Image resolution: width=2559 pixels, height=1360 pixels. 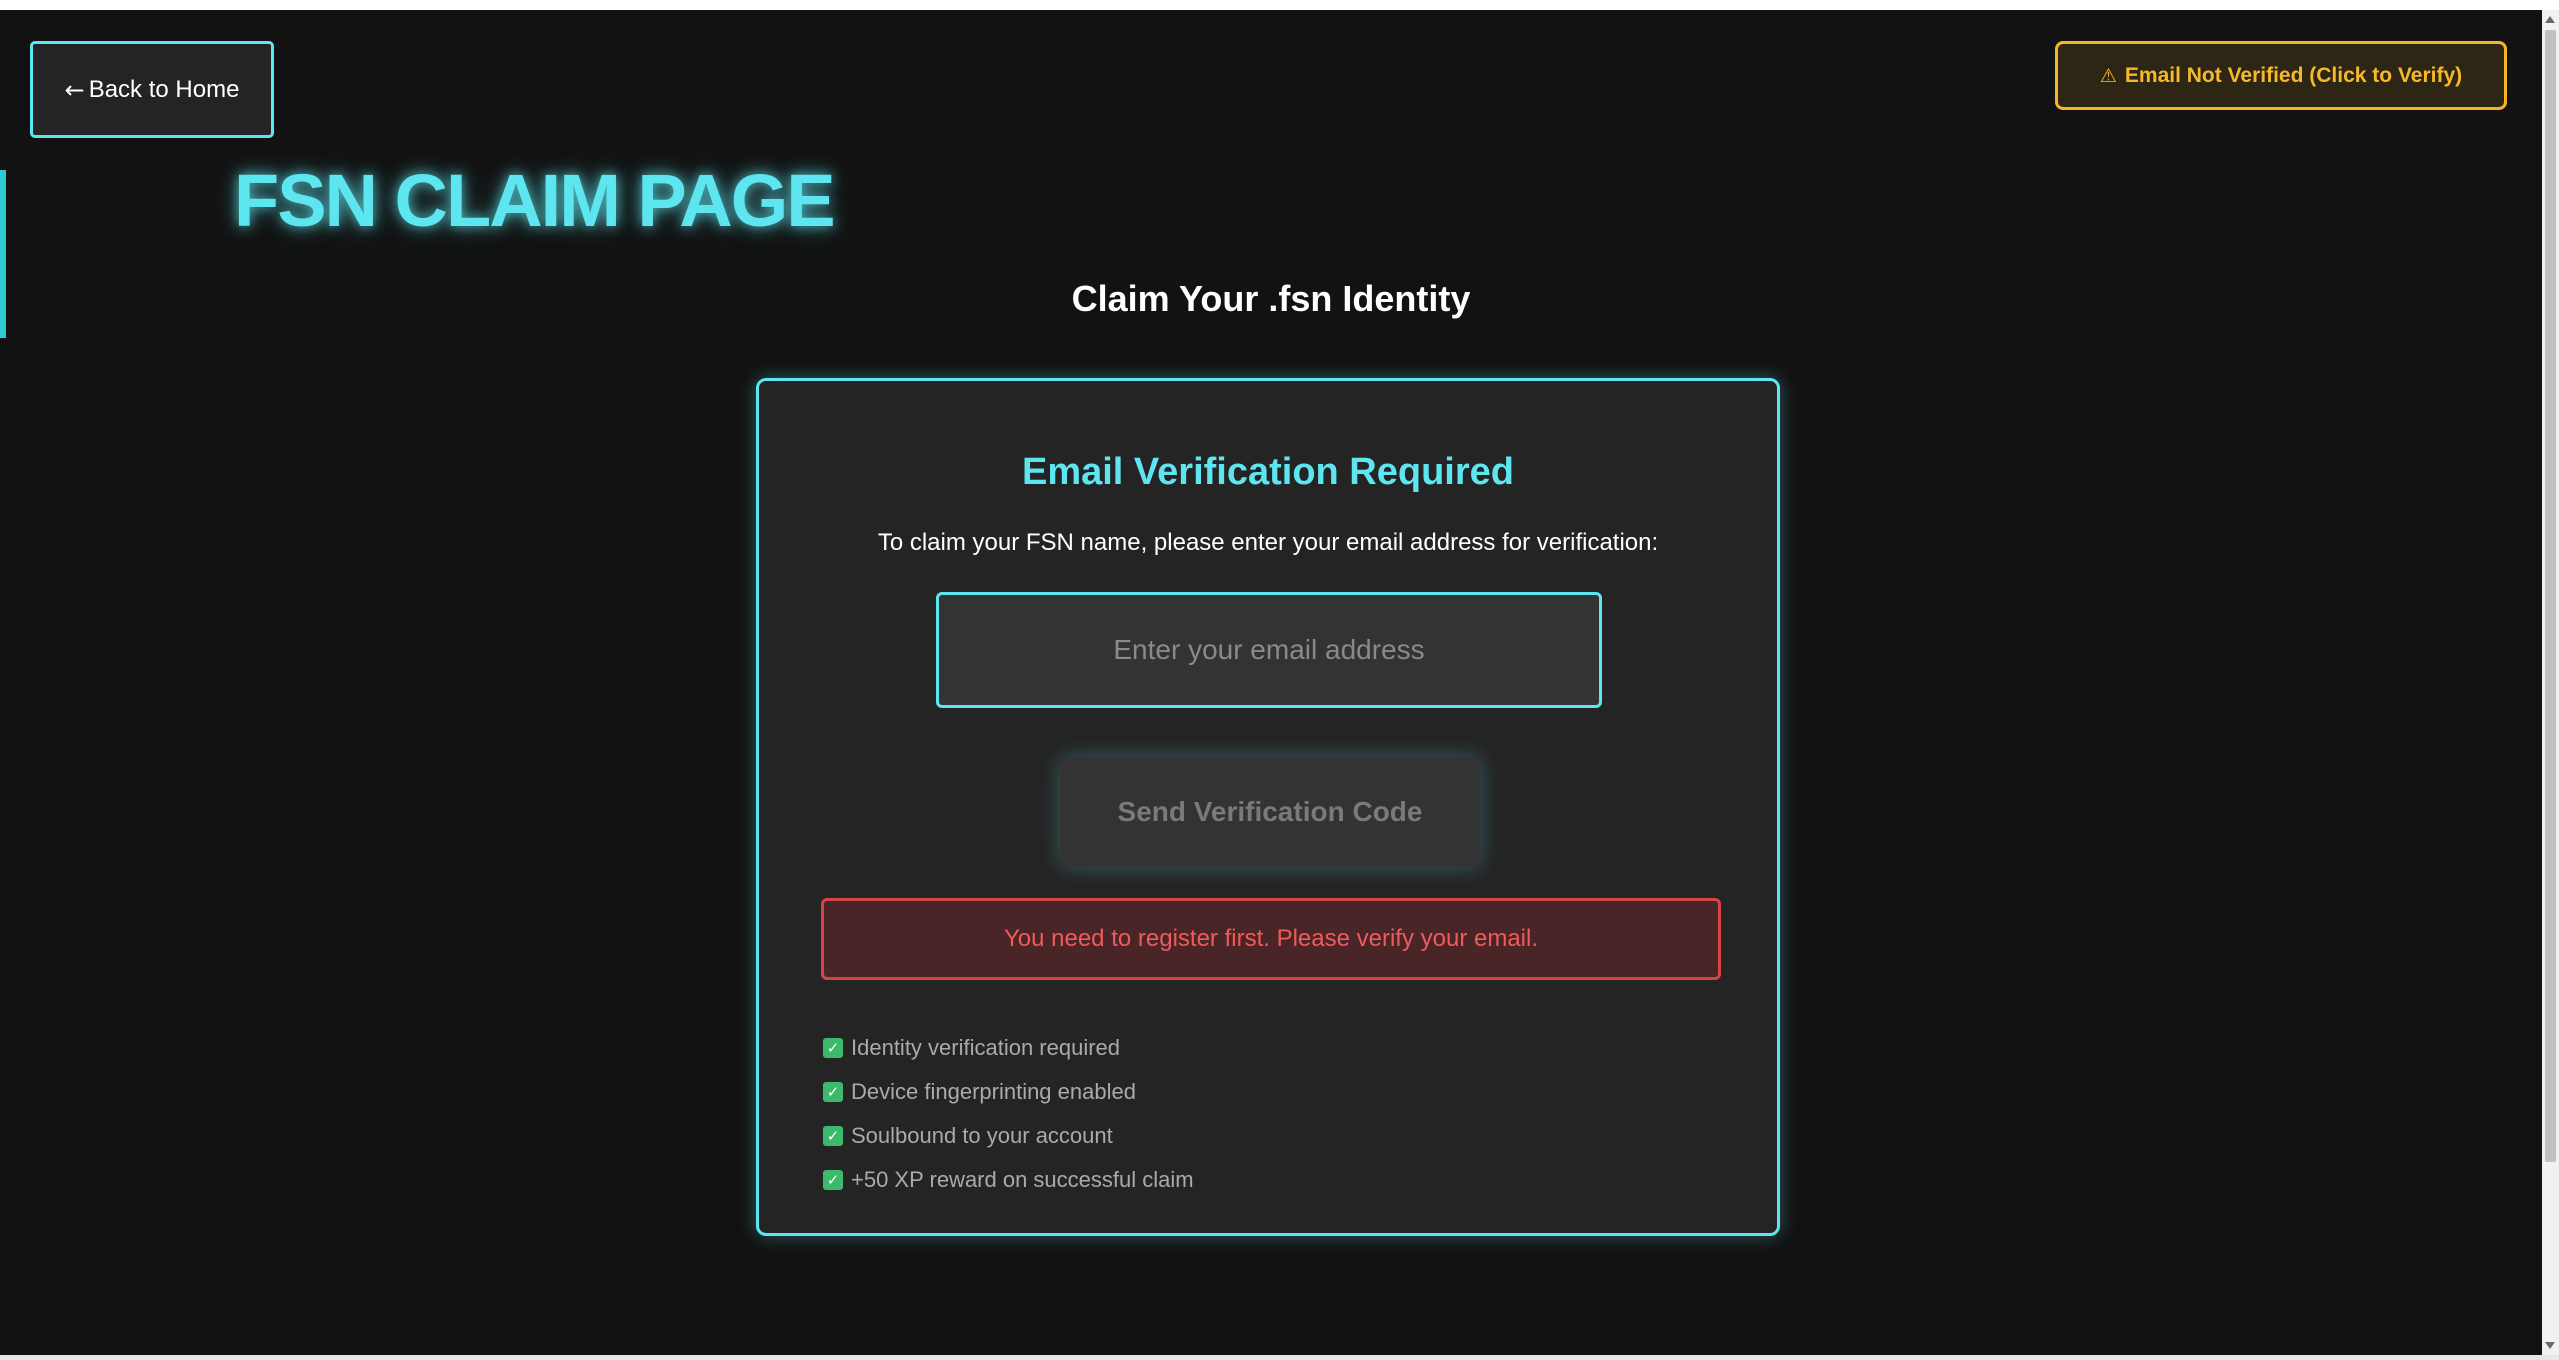 I want to click on email-not-verified-button: ⚠ Email Not Verified (Click to Verify), so click(x=2281, y=75).